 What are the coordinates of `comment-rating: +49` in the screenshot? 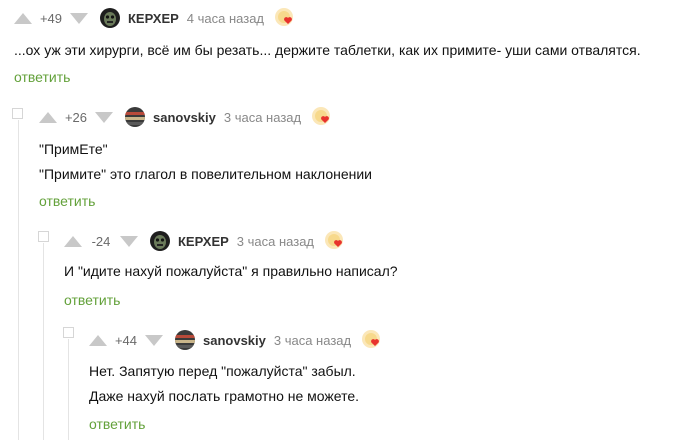 It's located at (51, 18).